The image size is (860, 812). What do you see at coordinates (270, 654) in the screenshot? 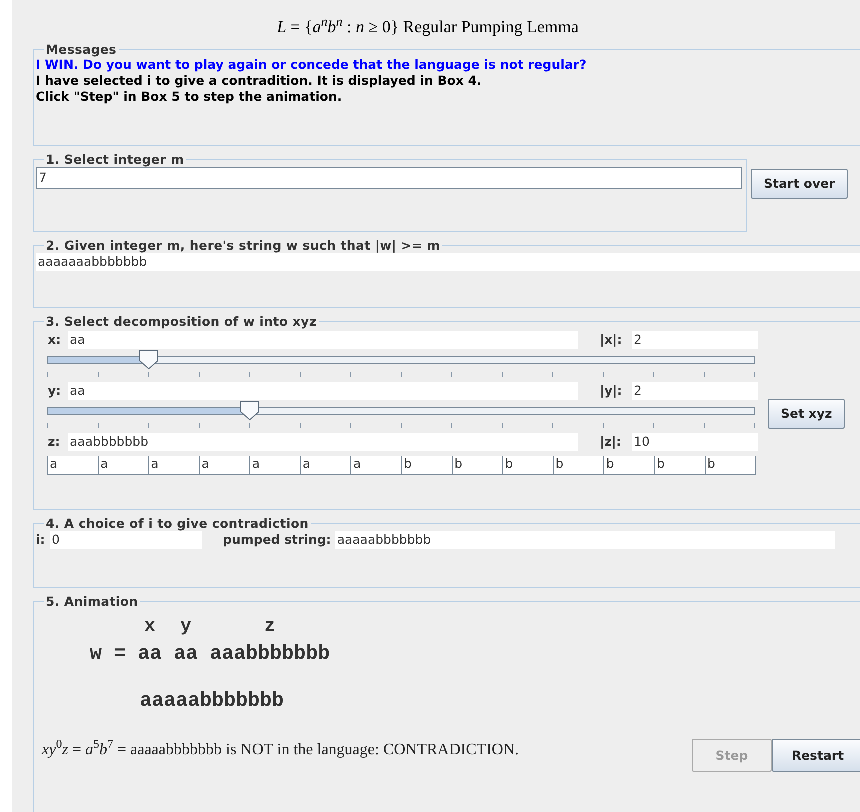
I see `part-string: aaabbbbbbb` at bounding box center [270, 654].